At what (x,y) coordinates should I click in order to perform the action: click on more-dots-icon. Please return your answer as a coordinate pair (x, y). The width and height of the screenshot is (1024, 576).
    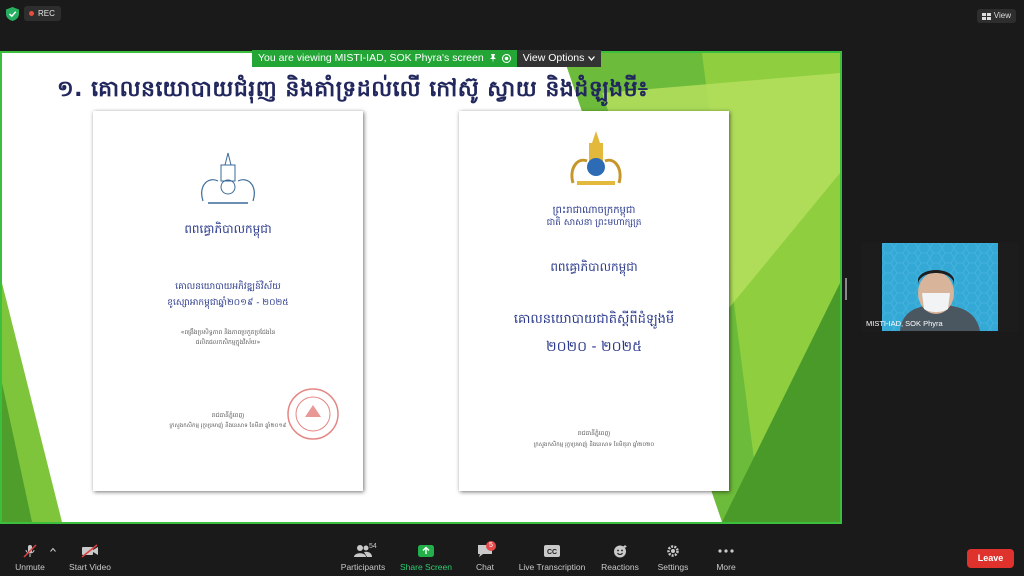
    Looking at the image, I should click on (726, 551).